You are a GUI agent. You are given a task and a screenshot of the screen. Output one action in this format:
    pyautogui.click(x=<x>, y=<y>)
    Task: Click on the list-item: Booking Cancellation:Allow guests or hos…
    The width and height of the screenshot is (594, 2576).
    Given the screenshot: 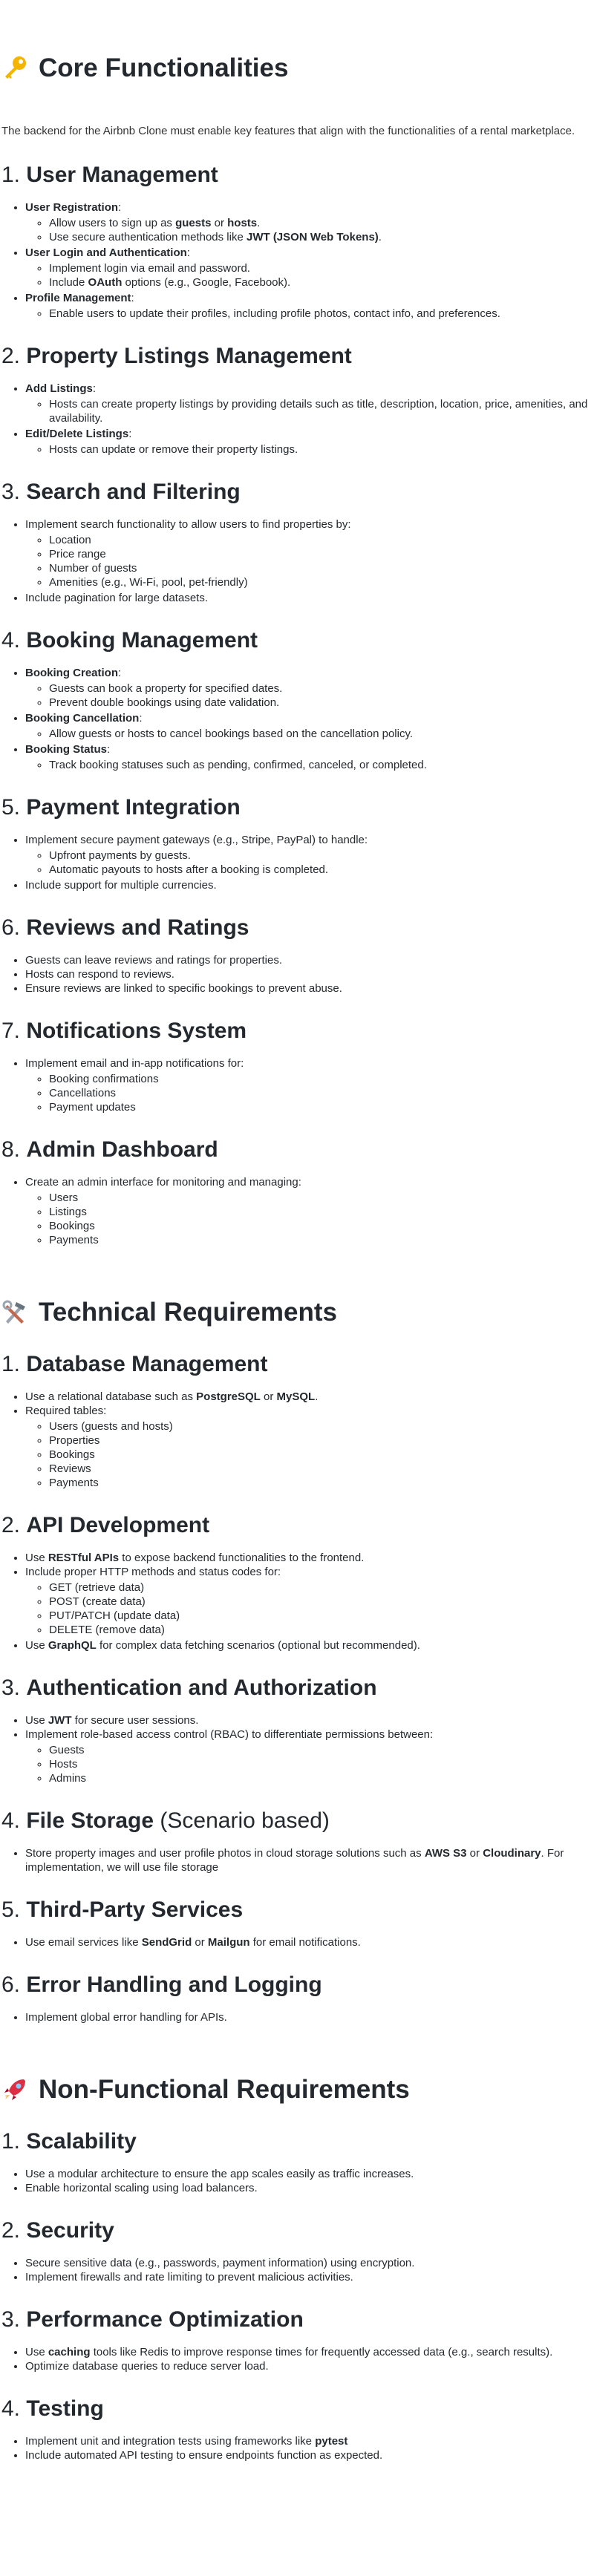 What is the action you would take?
    pyautogui.click(x=309, y=726)
    